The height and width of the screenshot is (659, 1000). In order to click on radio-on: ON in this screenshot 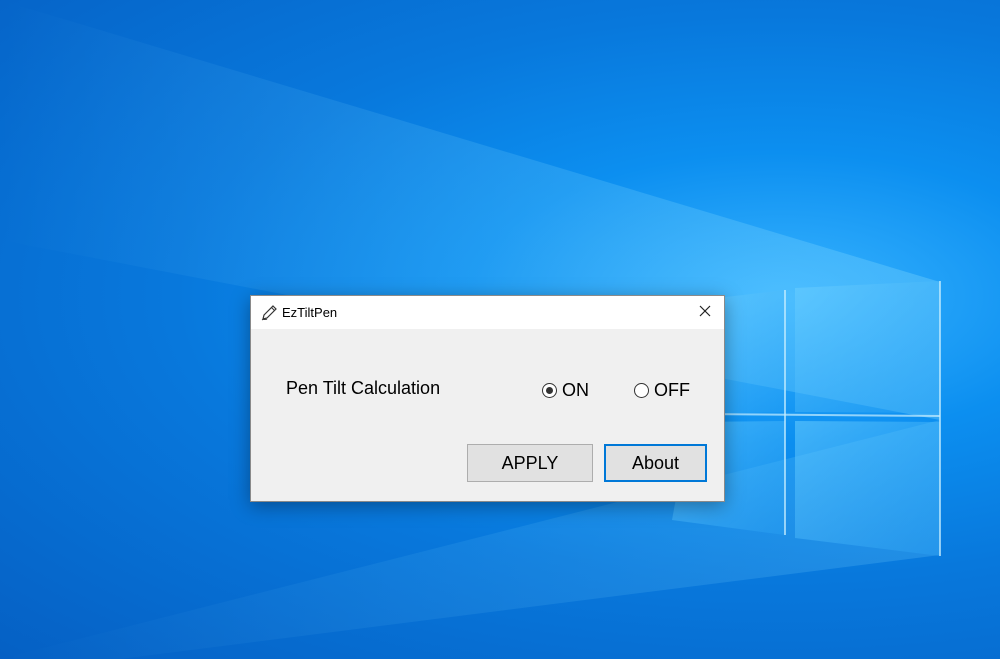, I will do `click(565, 390)`.